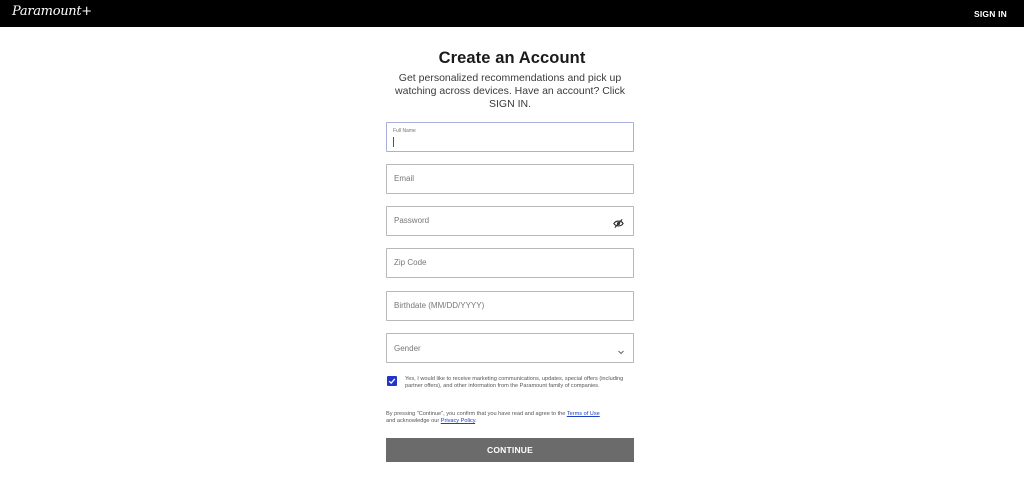 The width and height of the screenshot is (1024, 479). What do you see at coordinates (393, 142) in the screenshot?
I see `text-cursor` at bounding box center [393, 142].